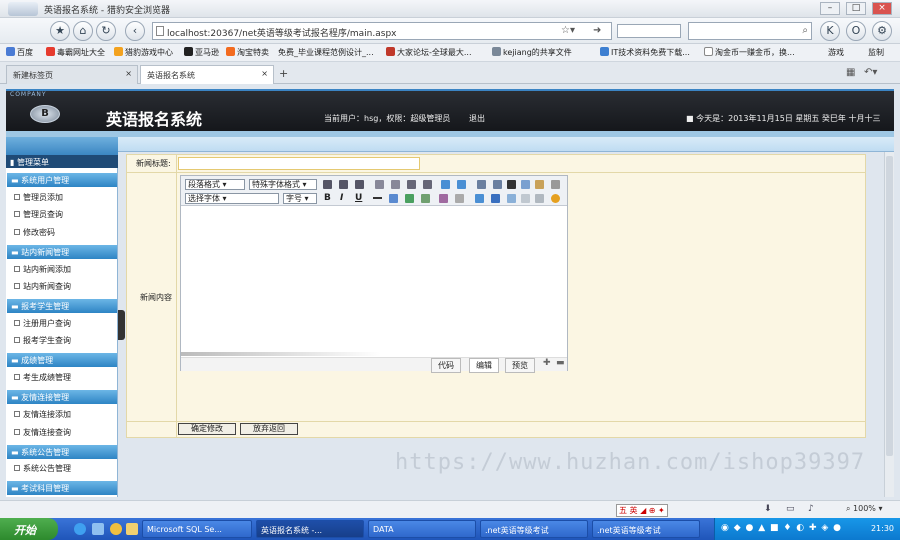 This screenshot has height=540, width=900. What do you see at coordinates (525, 198) in the screenshot?
I see `date-icon` at bounding box center [525, 198].